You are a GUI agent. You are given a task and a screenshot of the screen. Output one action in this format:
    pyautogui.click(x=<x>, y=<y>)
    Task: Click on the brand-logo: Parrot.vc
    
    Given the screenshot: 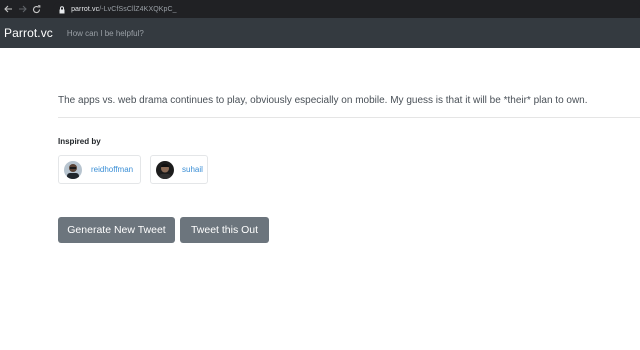 What is the action you would take?
    pyautogui.click(x=28, y=33)
    